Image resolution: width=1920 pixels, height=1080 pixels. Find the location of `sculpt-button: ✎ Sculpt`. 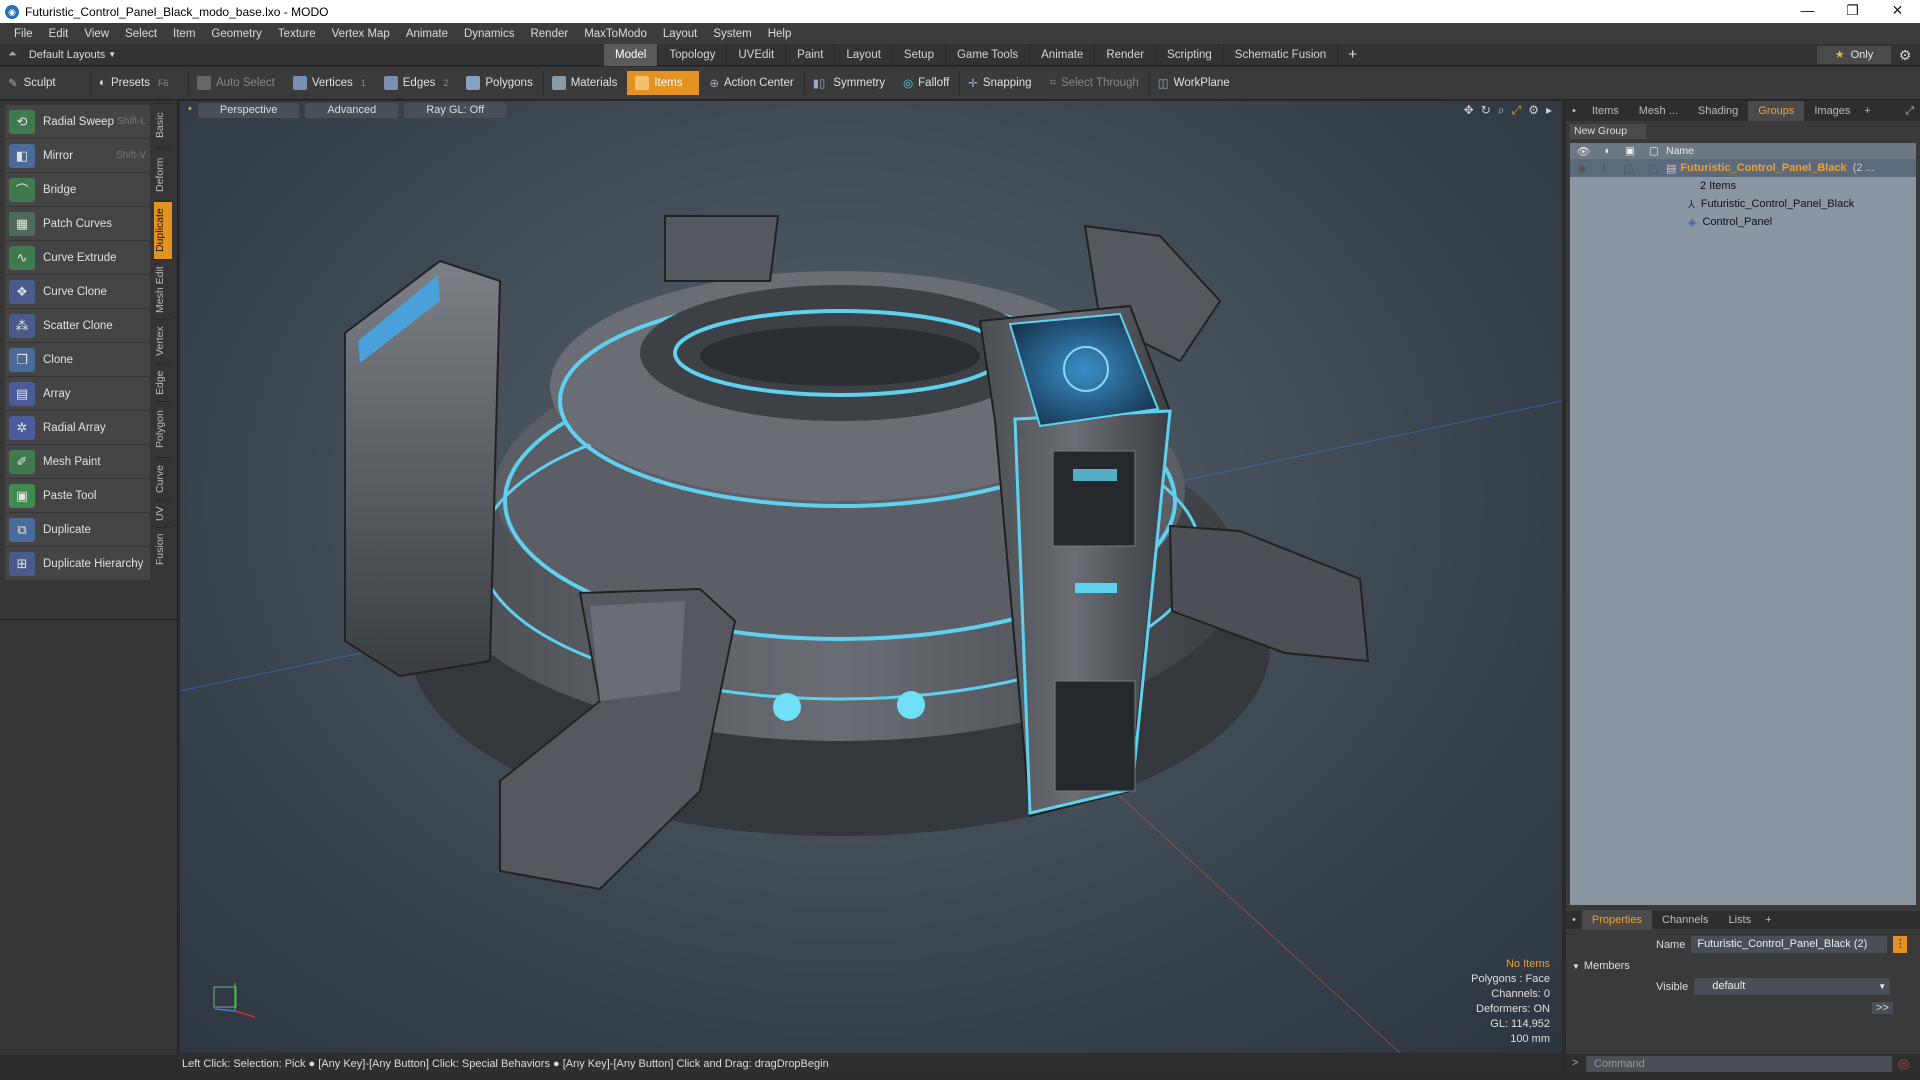

sculpt-button: ✎ Sculpt is located at coordinates (44, 83).